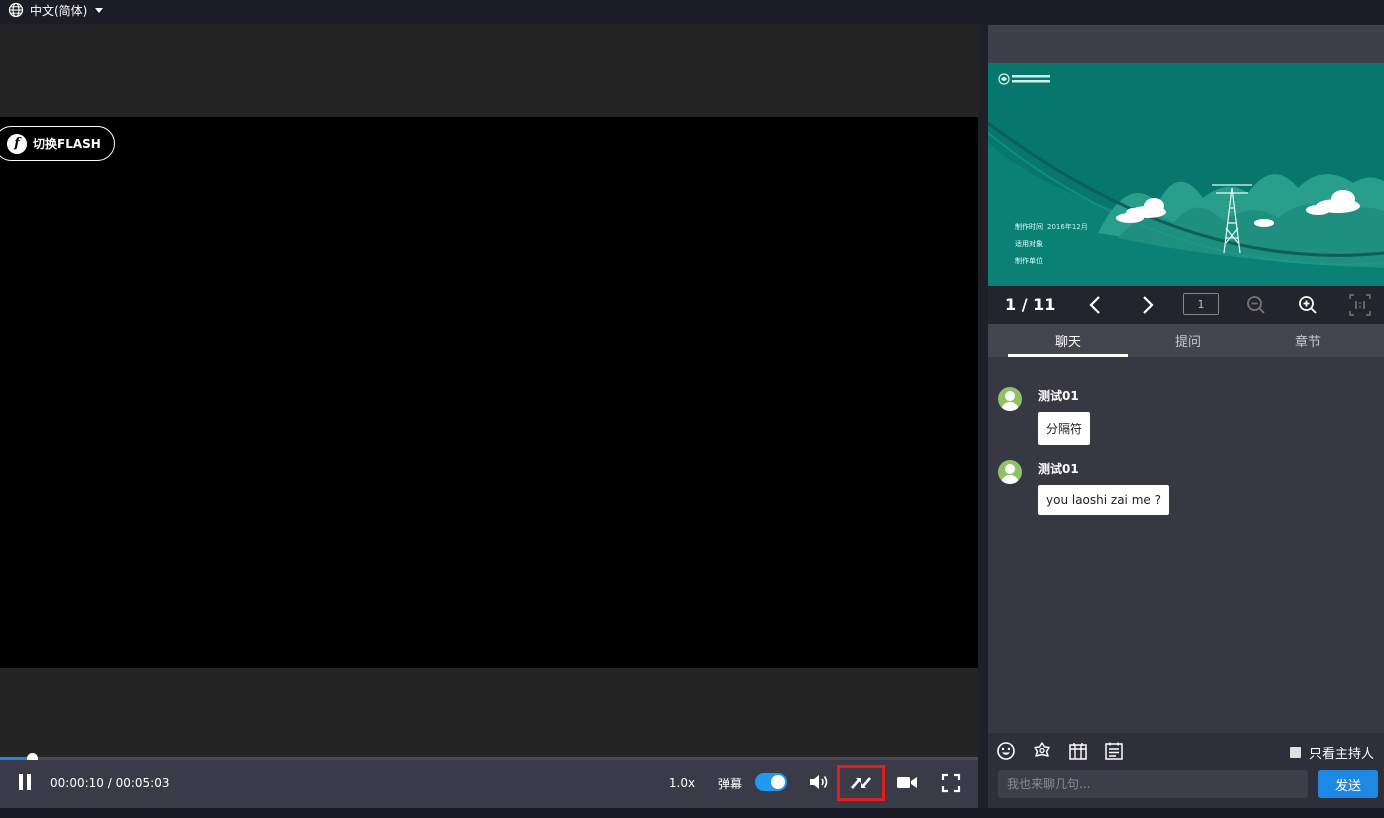 The width and height of the screenshot is (1384, 818). I want to click on actual-size-button, so click(1360, 305).